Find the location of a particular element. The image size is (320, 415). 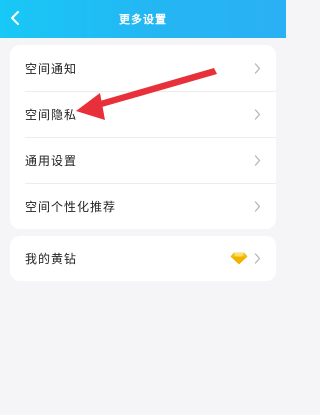

settings-item-space-notification: 空间通知 is located at coordinates (143, 68).